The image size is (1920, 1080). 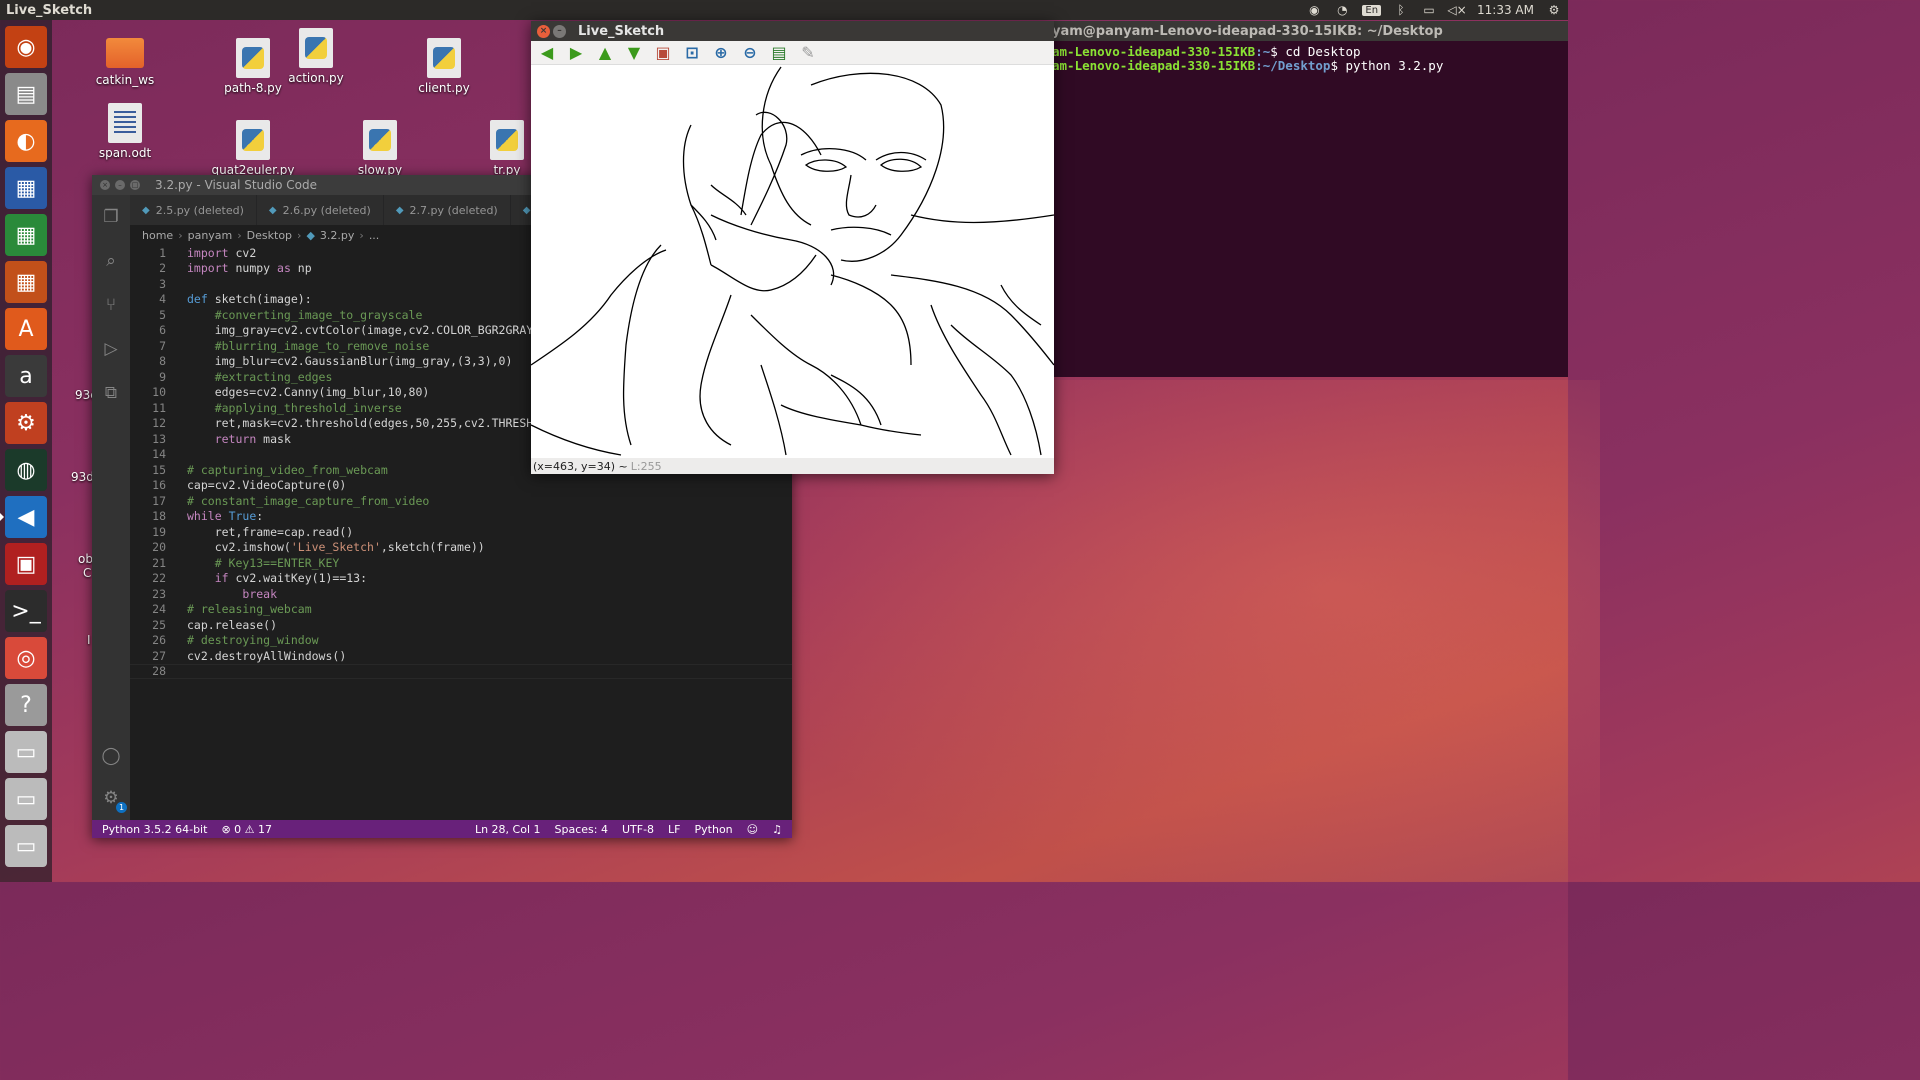 I want to click on language-mode: Python, so click(x=714, y=829).